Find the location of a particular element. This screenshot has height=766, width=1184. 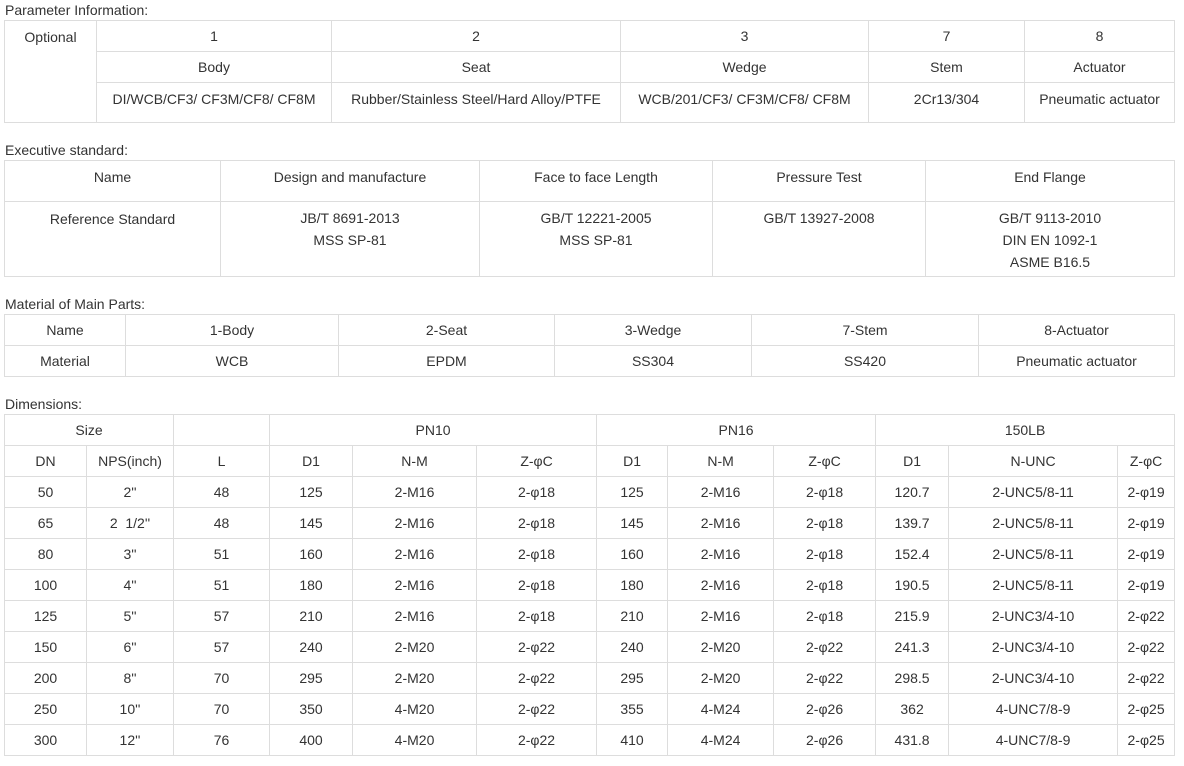

table-cell: 431.8 is located at coordinates (912, 740).